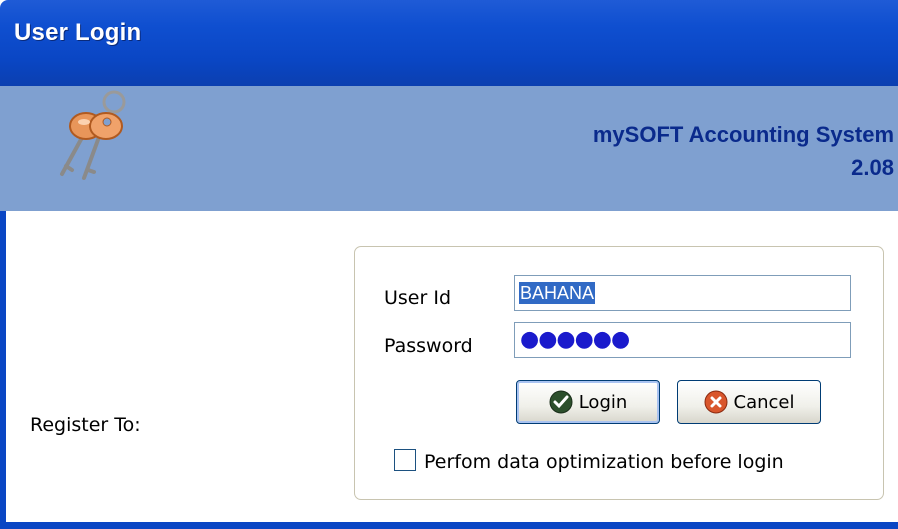 This screenshot has height=529, width=898. What do you see at coordinates (682, 293) in the screenshot?
I see `user-id-input: BAHANA` at bounding box center [682, 293].